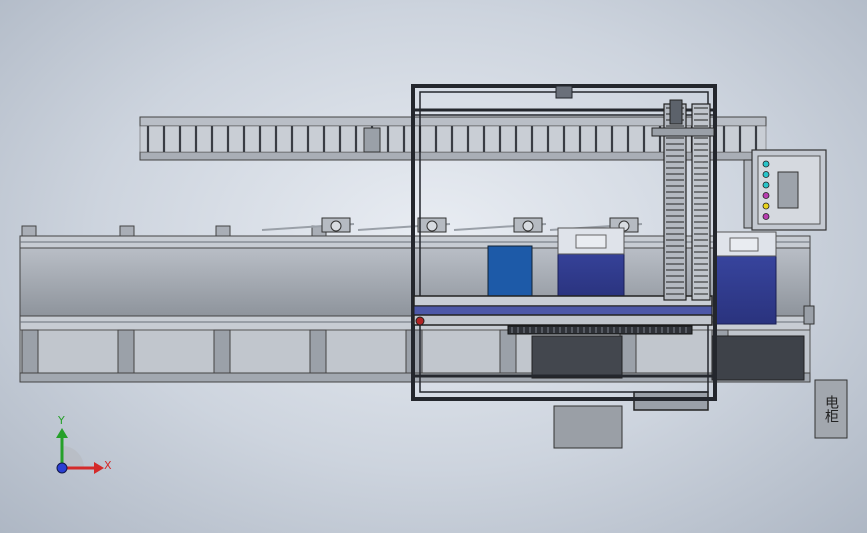 The width and height of the screenshot is (867, 533). What do you see at coordinates (108, 465) in the screenshot?
I see `triad-x-label: X` at bounding box center [108, 465].